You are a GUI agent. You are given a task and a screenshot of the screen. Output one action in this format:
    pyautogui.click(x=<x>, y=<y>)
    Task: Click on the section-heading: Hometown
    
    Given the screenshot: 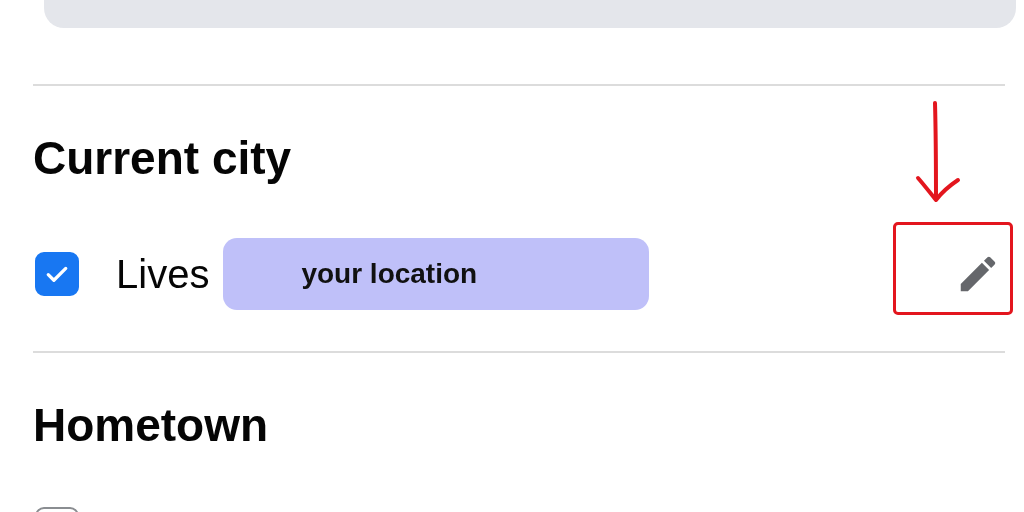 What is the action you would take?
    pyautogui.click(x=151, y=425)
    